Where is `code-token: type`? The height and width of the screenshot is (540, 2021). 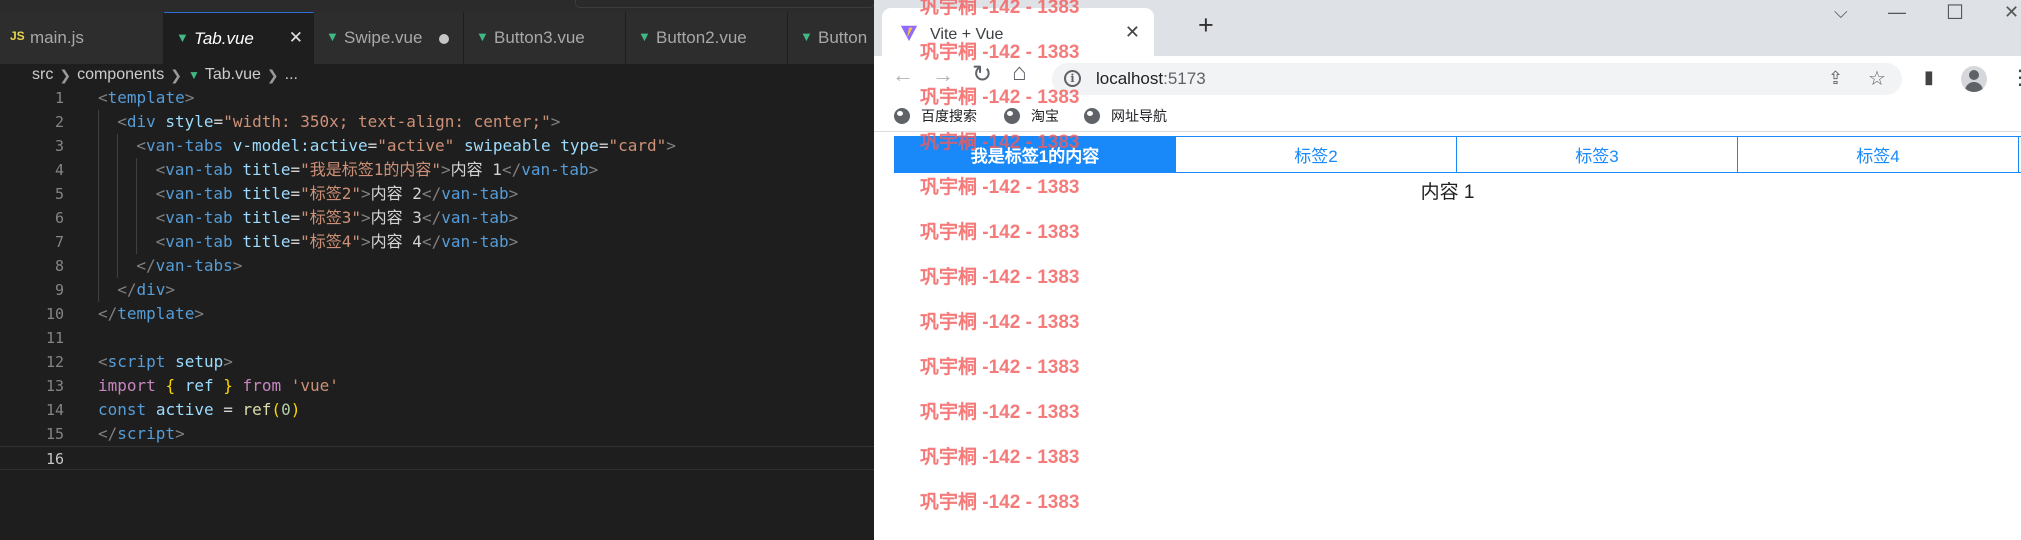
code-token: type is located at coordinates (579, 145).